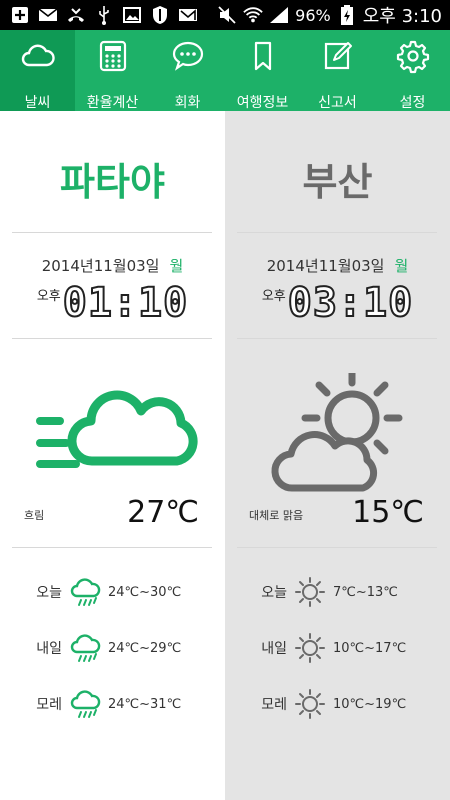  Describe the element at coordinates (48, 15) in the screenshot. I see `mail-icon` at that location.